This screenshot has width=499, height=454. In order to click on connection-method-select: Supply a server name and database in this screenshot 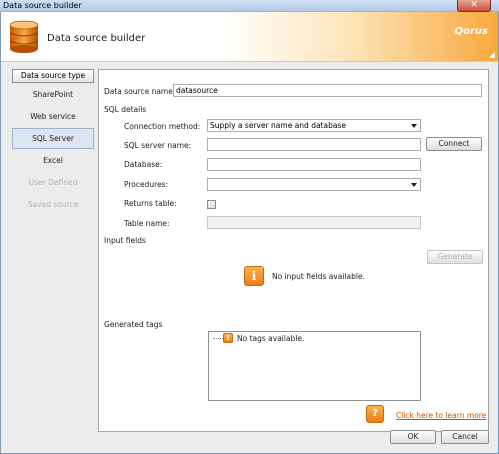, I will do `click(314, 125)`.